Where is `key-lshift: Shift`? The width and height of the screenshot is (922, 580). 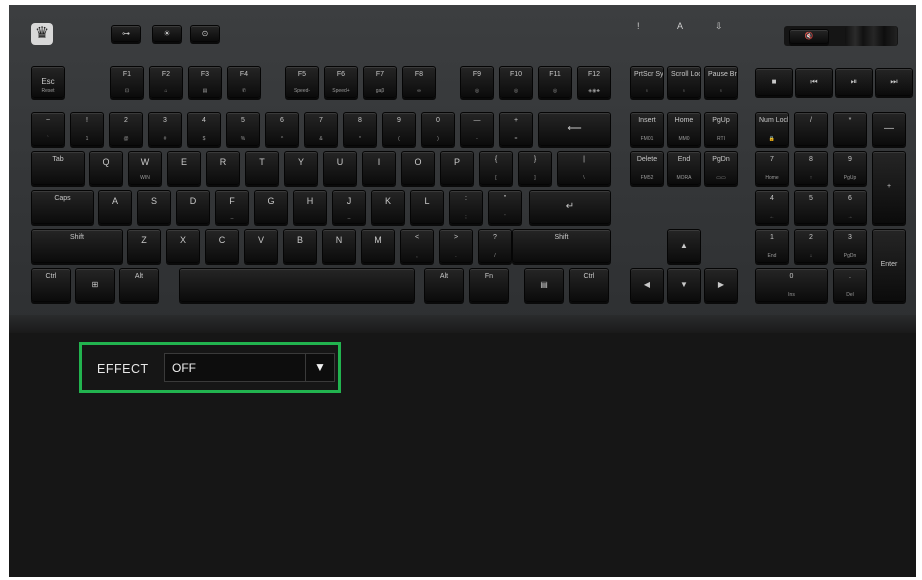 key-lshift: Shift is located at coordinates (77, 246).